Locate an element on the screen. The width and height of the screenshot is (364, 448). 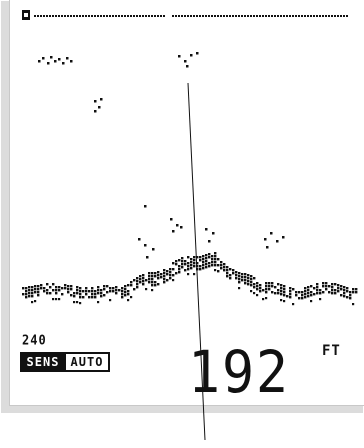
chart-speed-line is located at coordinates (191, 16).